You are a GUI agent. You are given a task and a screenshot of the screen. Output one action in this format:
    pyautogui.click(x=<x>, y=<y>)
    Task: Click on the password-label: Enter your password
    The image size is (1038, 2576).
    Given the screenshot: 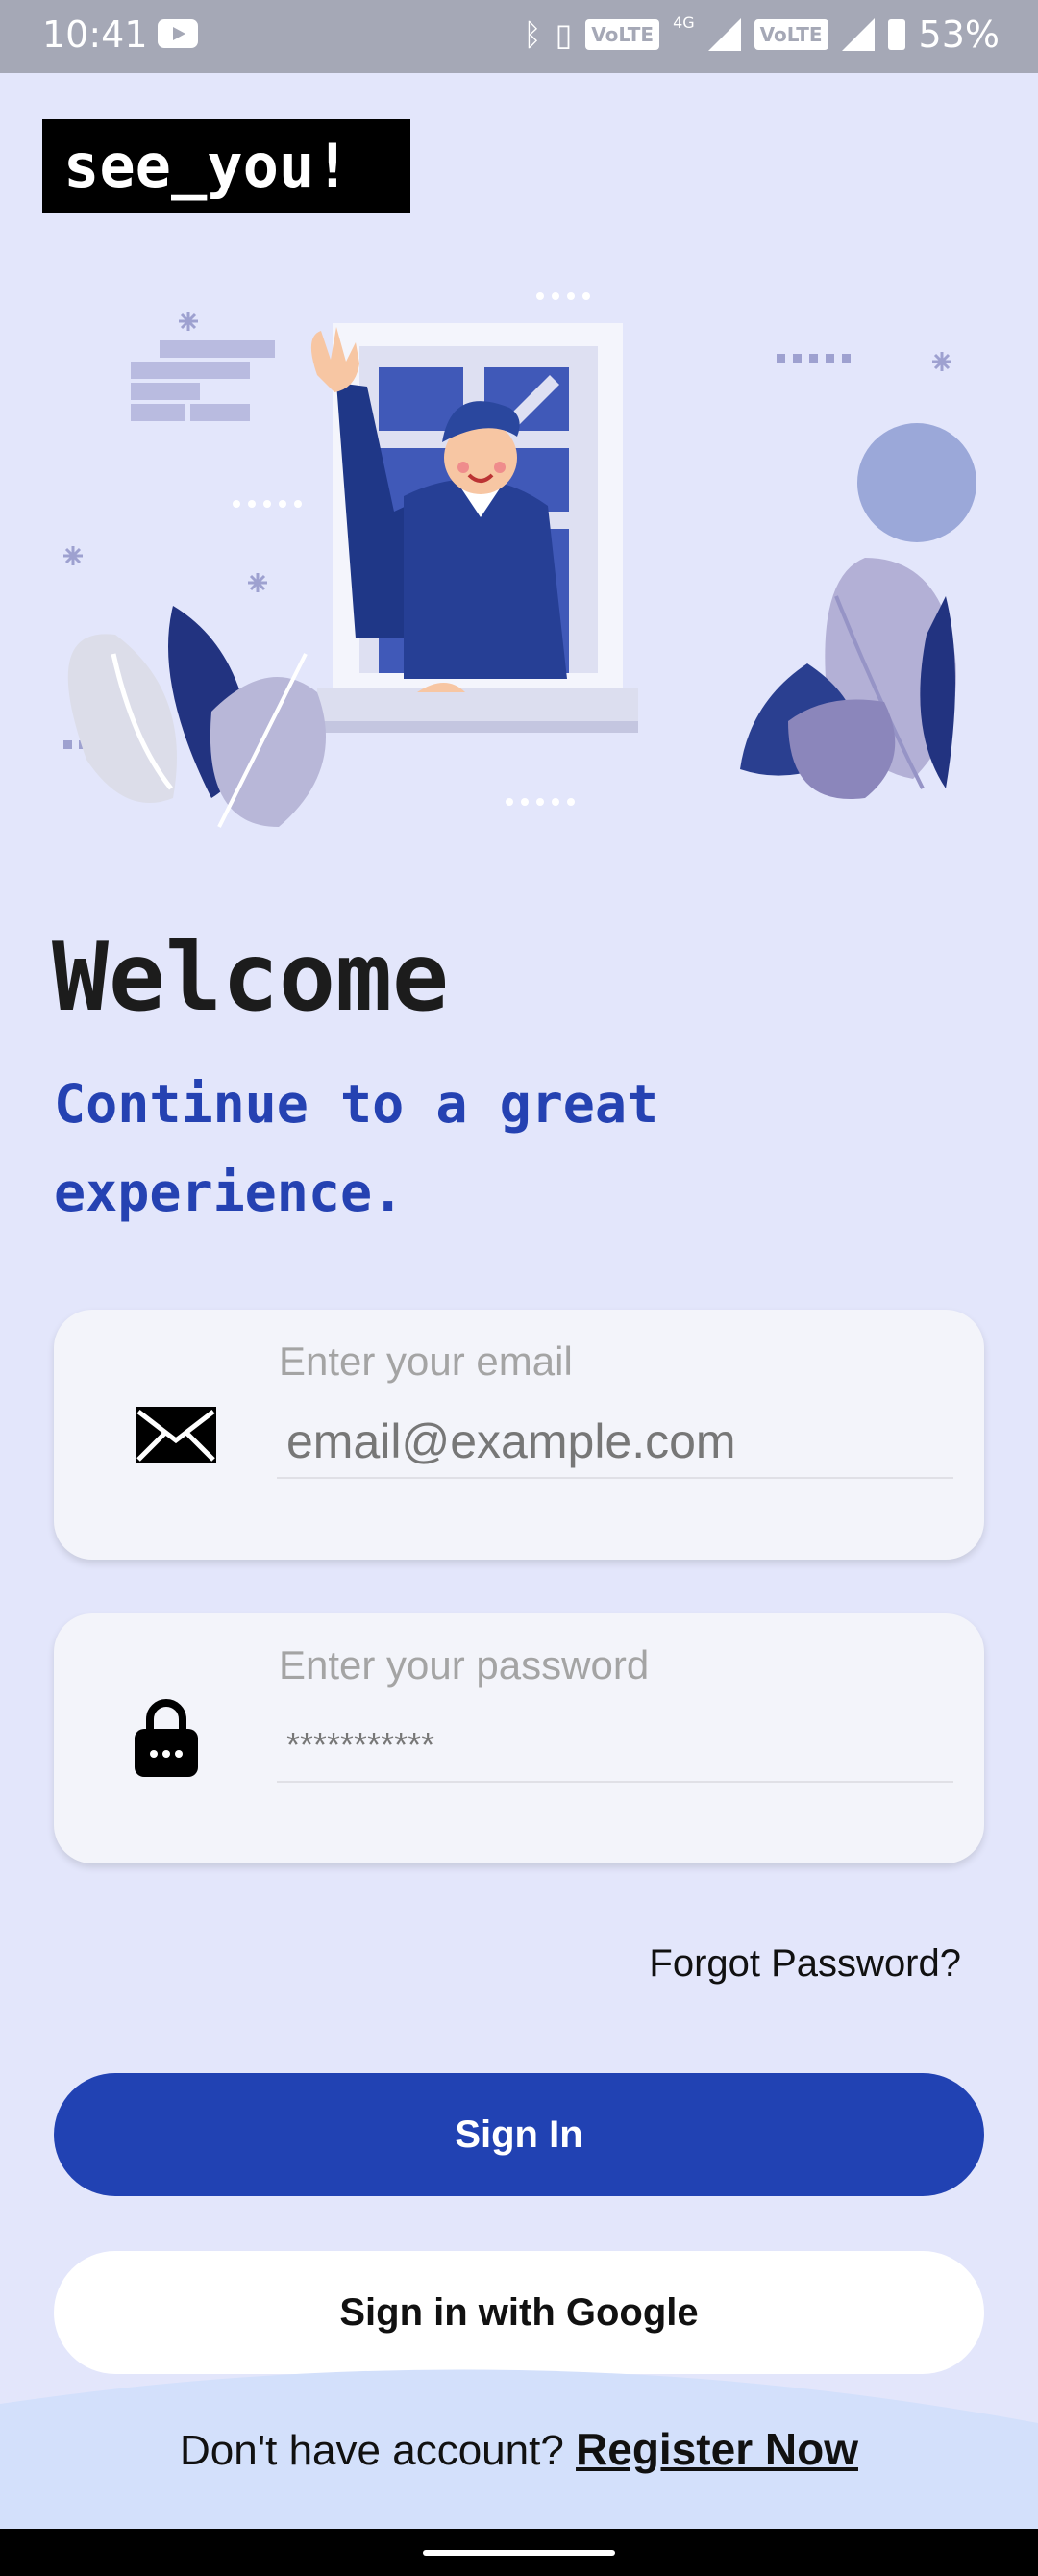 What is the action you would take?
    pyautogui.click(x=464, y=1665)
    